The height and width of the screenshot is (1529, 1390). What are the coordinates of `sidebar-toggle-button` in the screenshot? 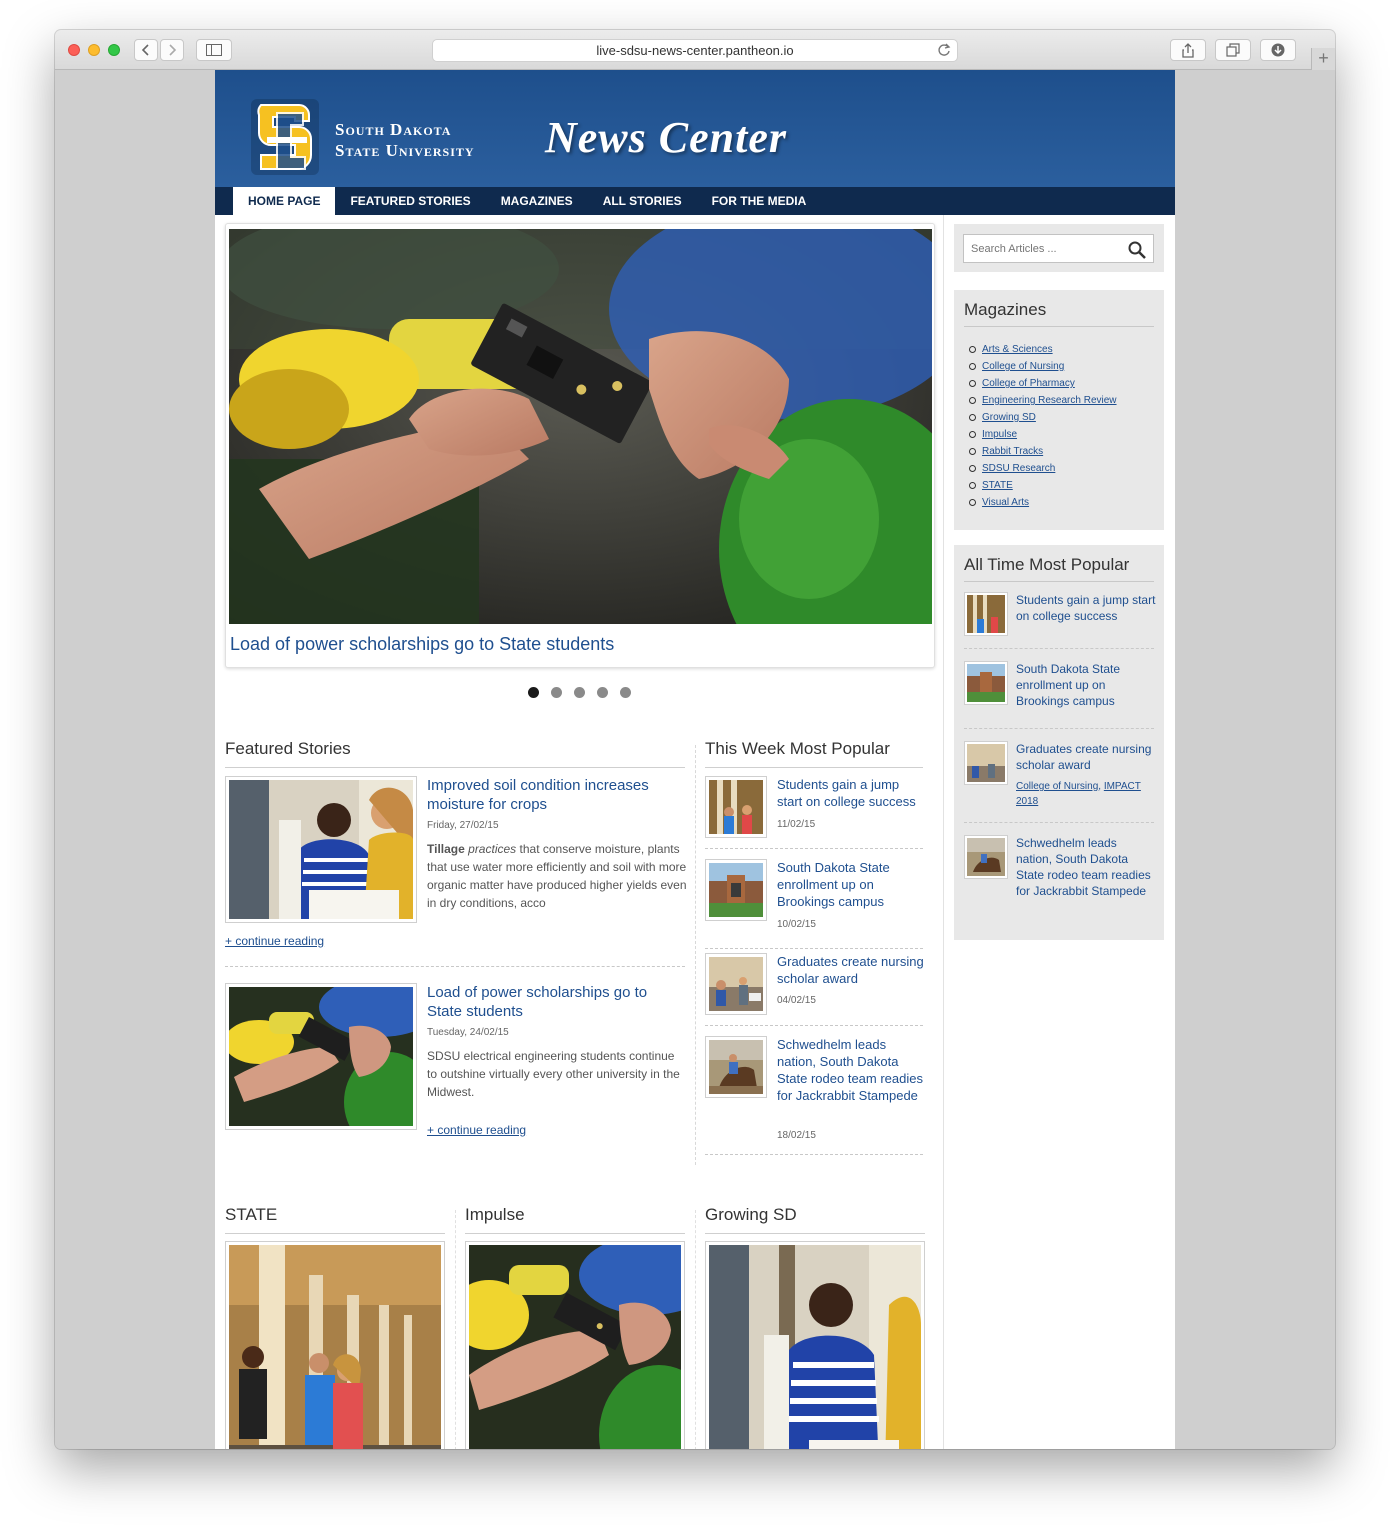 It's located at (214, 50).